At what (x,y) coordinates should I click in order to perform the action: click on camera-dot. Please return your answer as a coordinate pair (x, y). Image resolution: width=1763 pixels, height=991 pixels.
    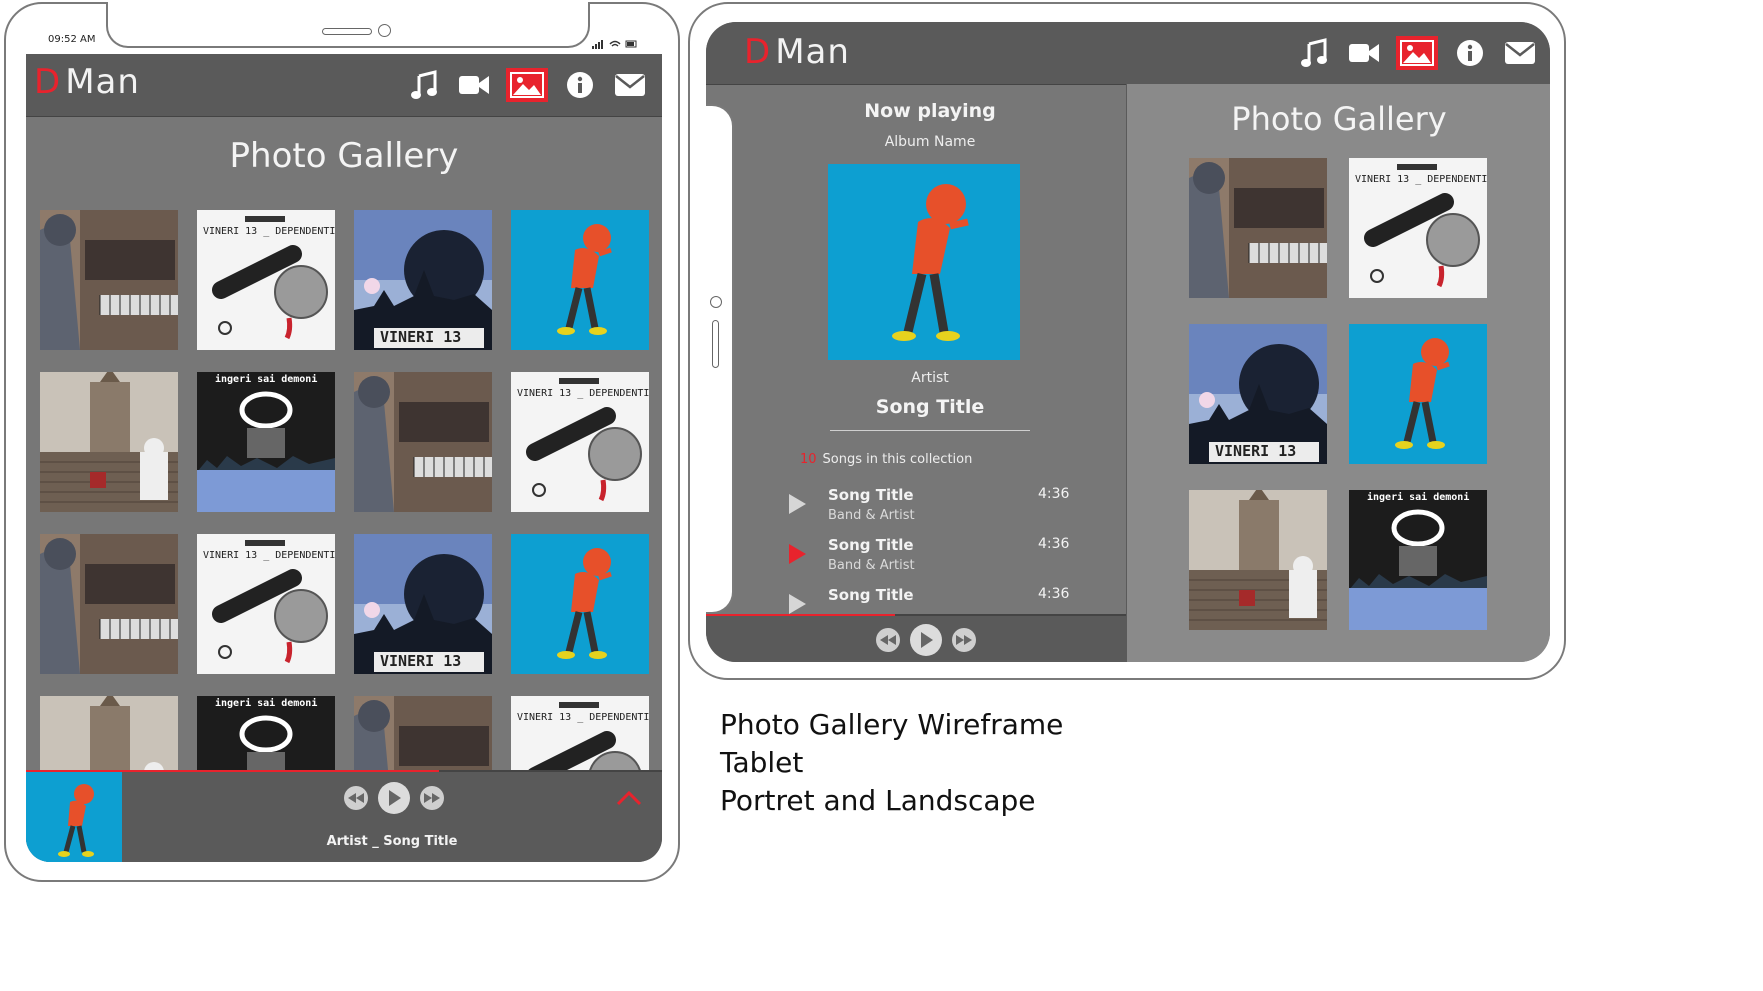
    Looking at the image, I should click on (384, 30).